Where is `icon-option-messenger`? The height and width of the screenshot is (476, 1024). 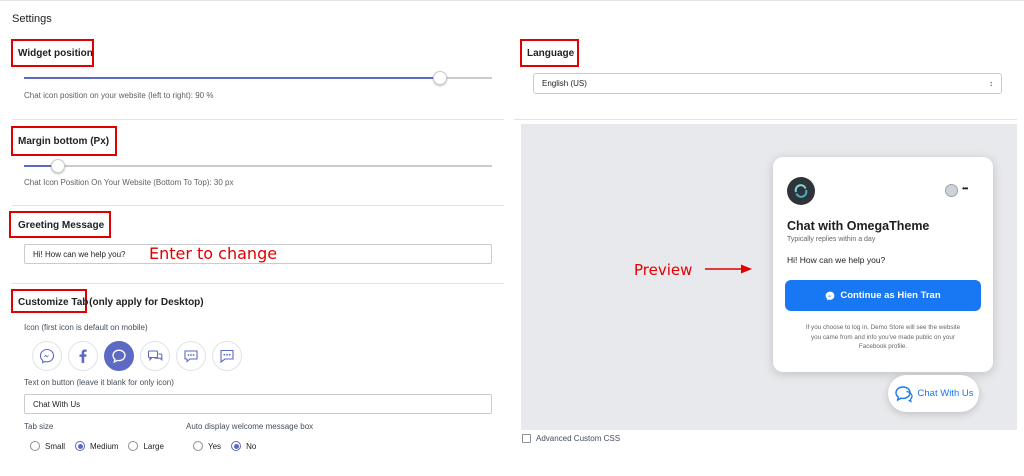
icon-option-messenger is located at coordinates (47, 356).